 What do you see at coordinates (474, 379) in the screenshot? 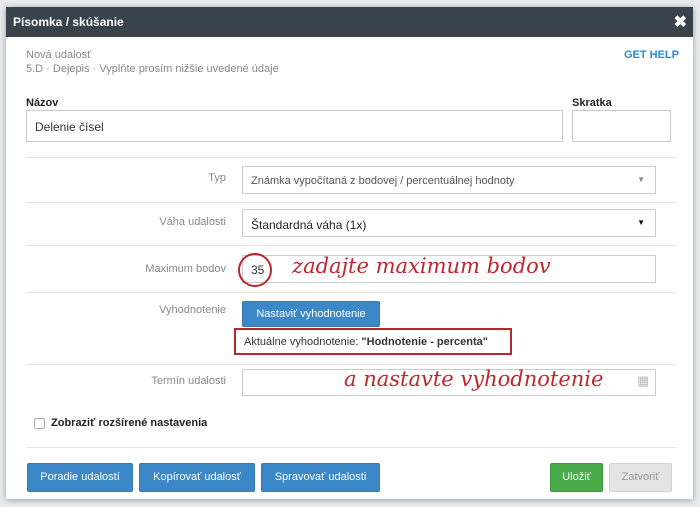
I see `annotation-evaluation: a nastavte vyhodnotenie` at bounding box center [474, 379].